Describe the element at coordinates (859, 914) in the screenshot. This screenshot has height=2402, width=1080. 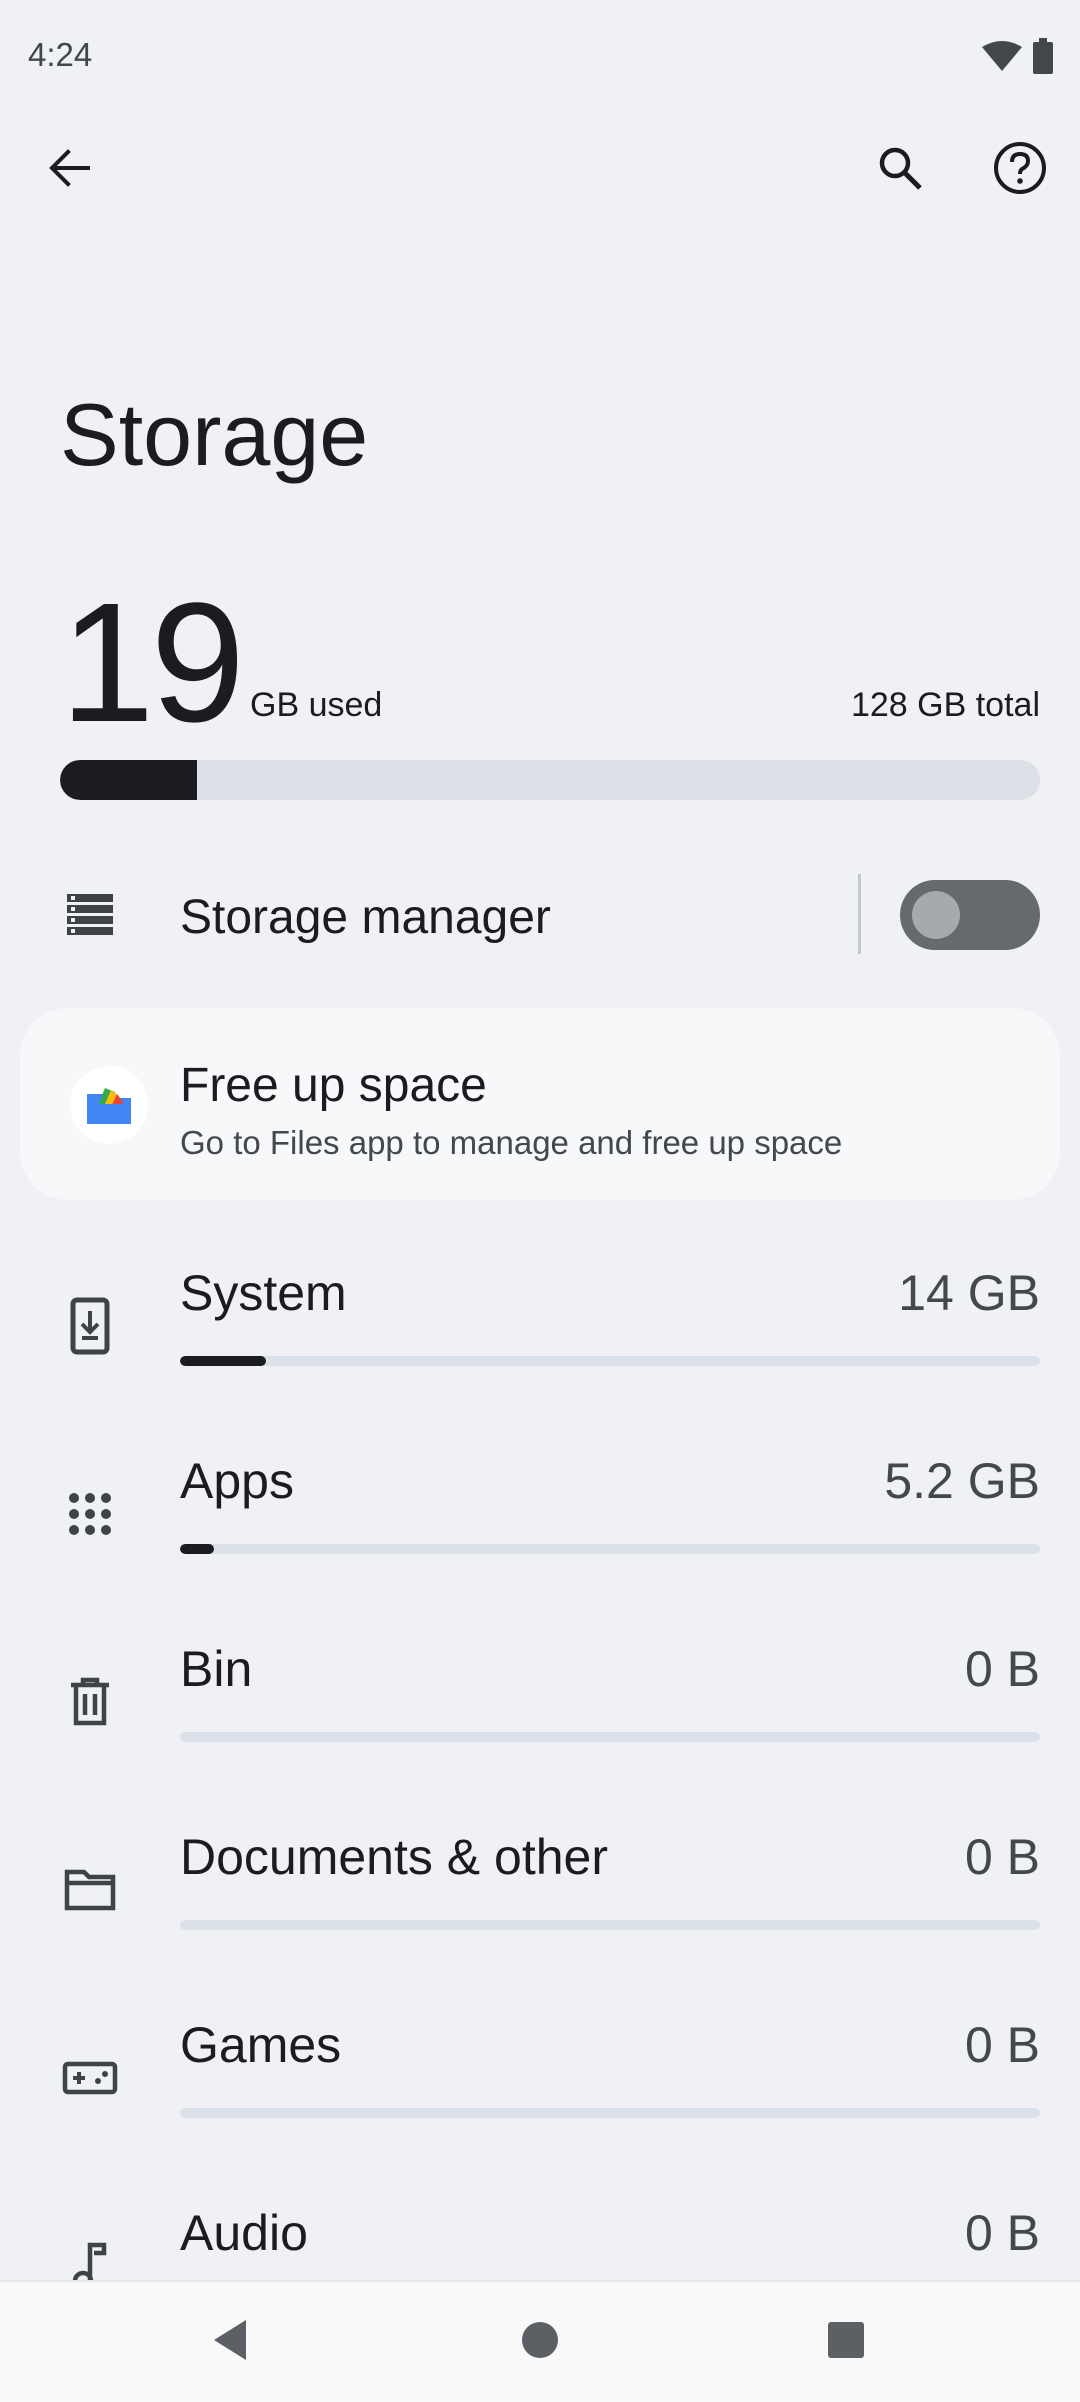
I see `storage-manager-divider` at that location.